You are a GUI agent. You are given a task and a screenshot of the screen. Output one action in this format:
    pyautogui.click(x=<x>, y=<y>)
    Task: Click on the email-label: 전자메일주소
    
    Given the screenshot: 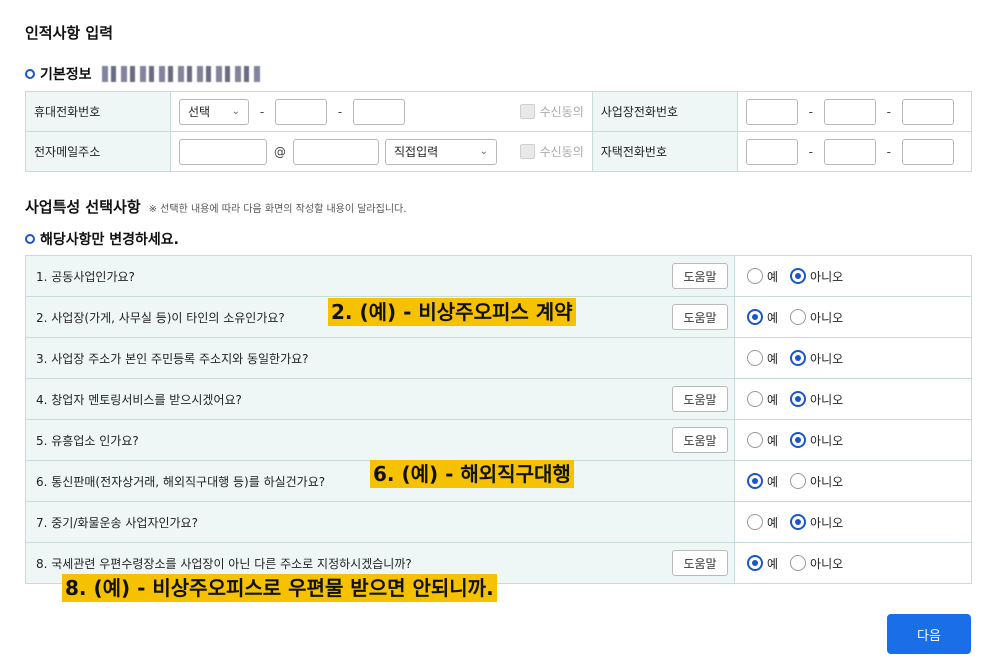 What is the action you would take?
    pyautogui.click(x=98, y=151)
    